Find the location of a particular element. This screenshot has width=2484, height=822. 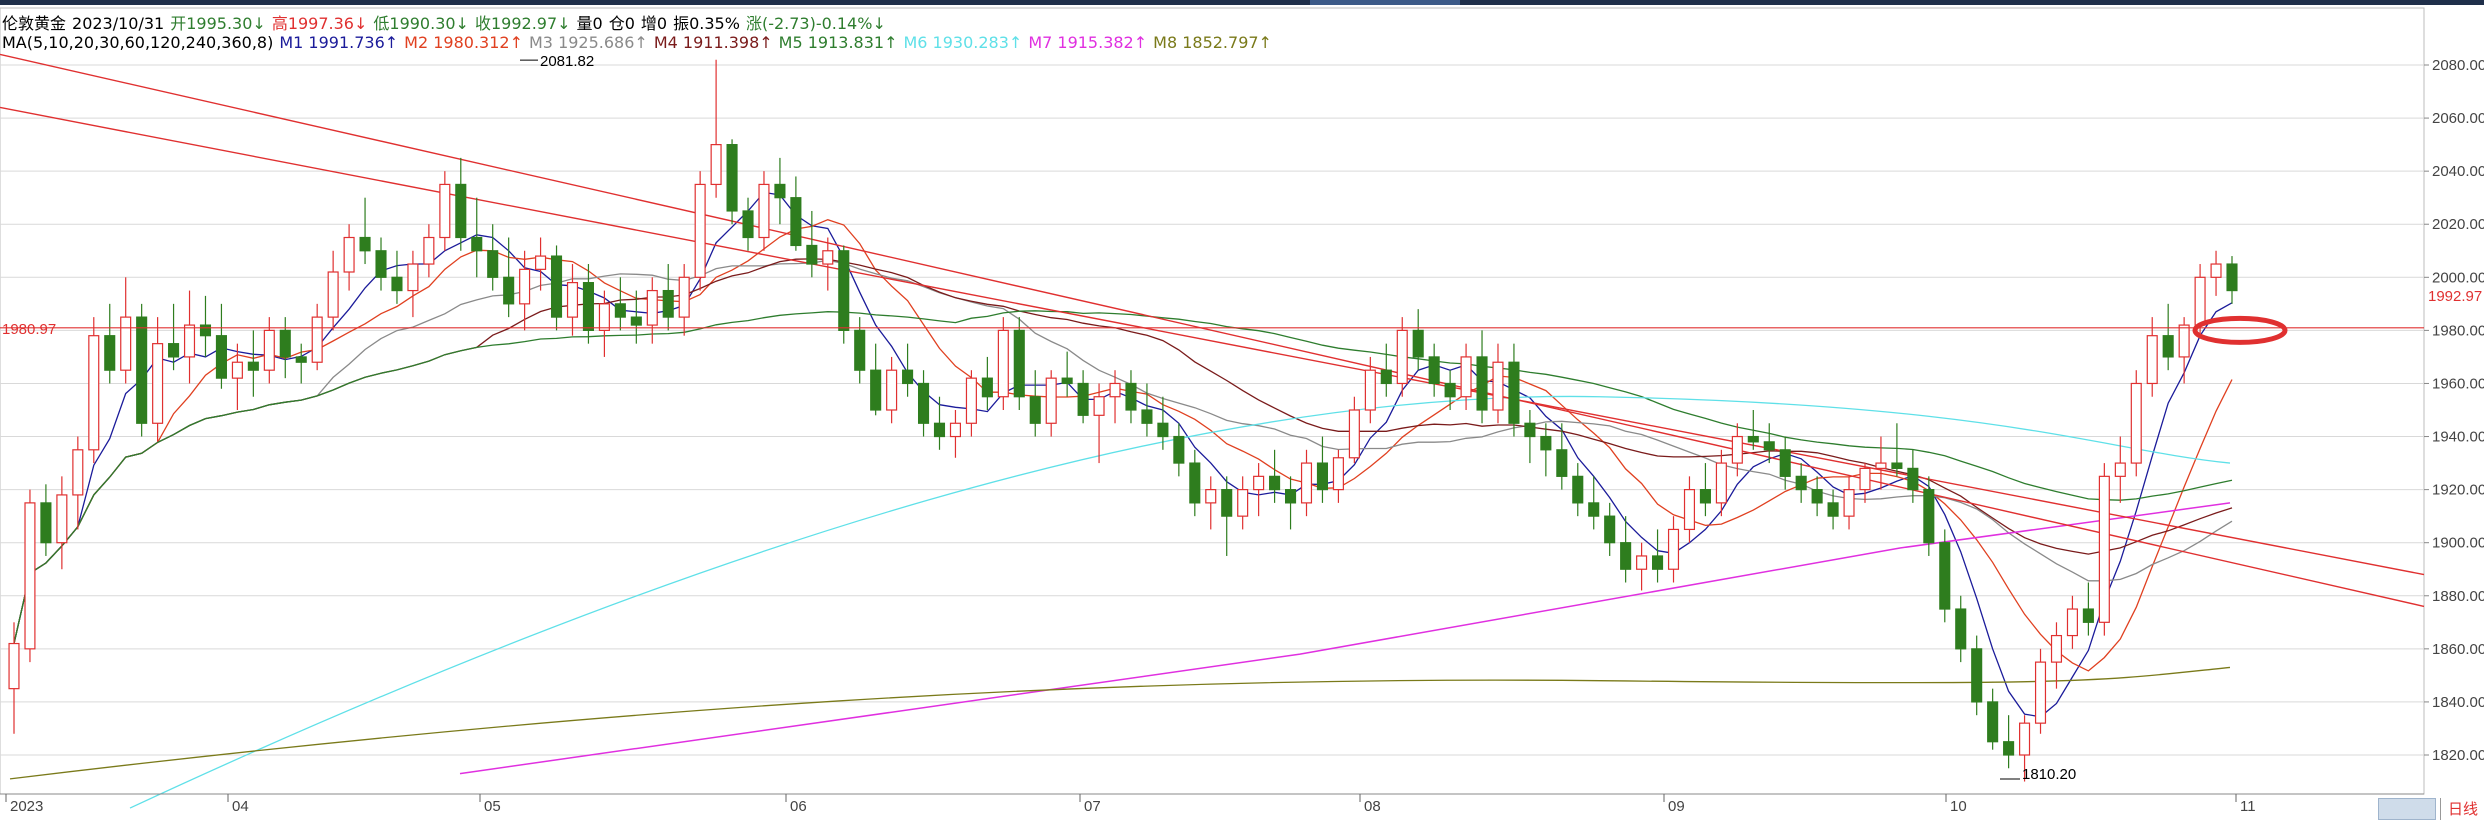

y-tick-label: 2060.00 is located at coordinates (2458, 118).